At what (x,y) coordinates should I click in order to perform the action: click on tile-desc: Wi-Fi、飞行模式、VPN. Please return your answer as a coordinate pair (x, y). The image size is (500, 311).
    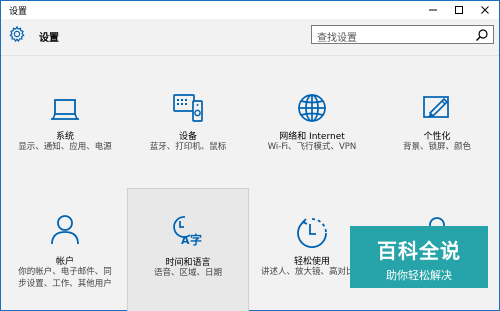
    Looking at the image, I should click on (312, 147).